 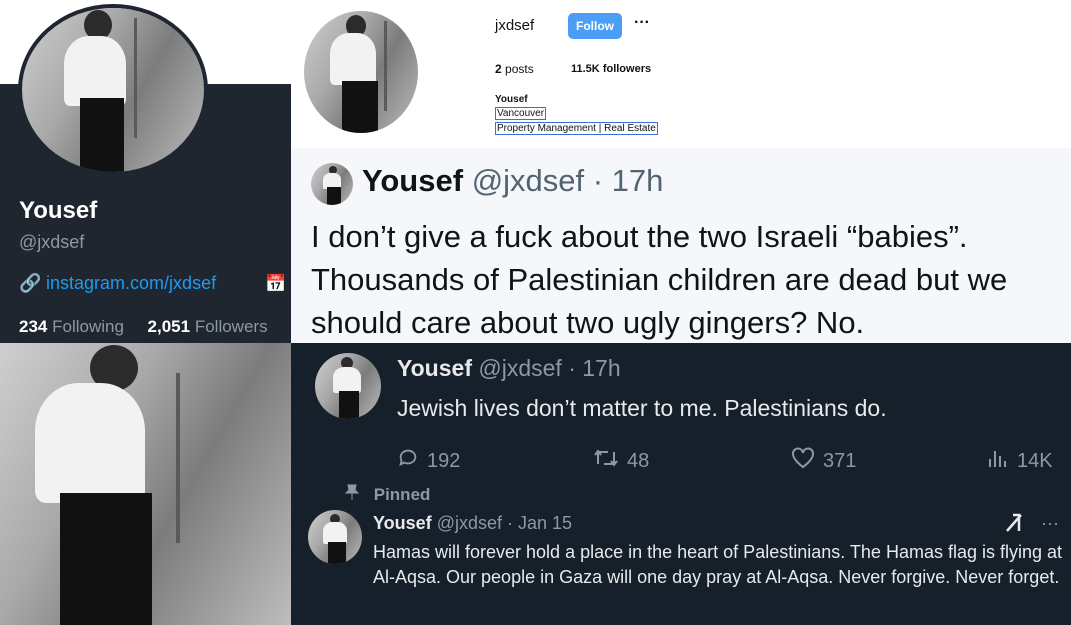 I want to click on like-count: 371, so click(x=840, y=460).